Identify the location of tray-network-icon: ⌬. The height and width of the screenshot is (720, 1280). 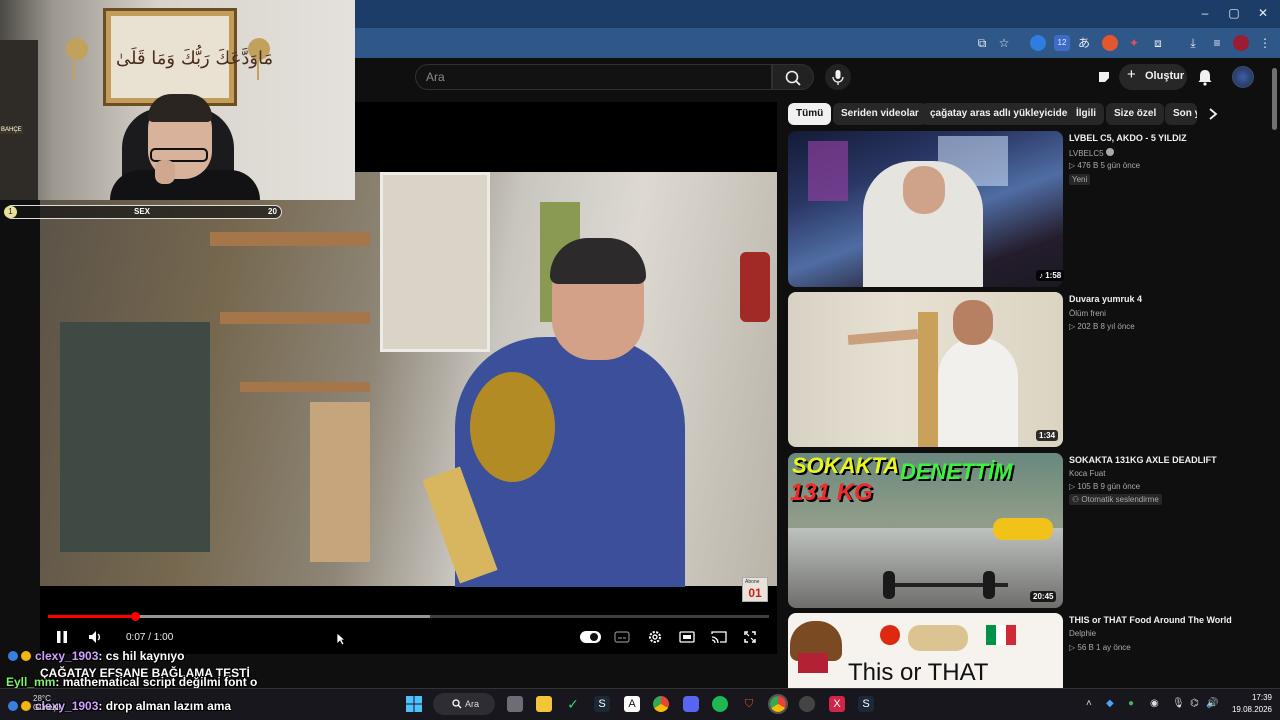
(1194, 703).